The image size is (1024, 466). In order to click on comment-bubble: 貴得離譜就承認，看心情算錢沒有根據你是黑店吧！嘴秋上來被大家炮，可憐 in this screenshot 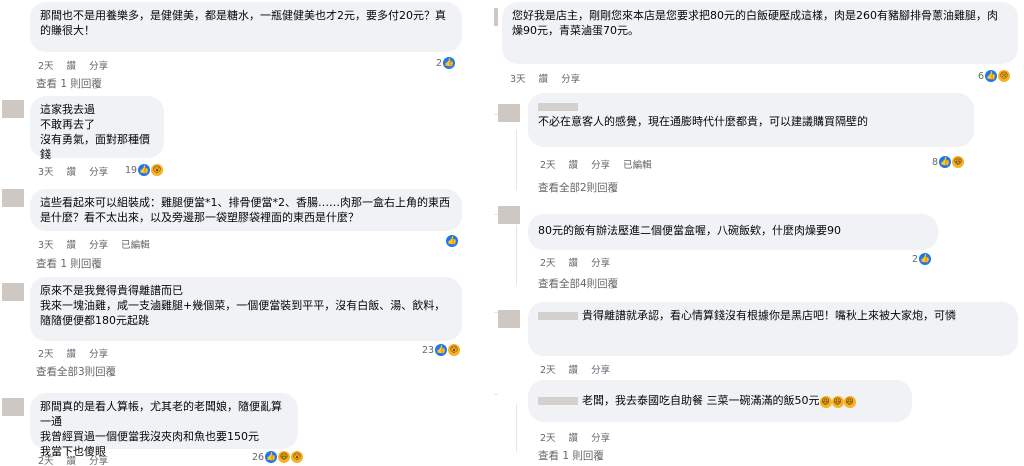, I will do `click(773, 329)`.